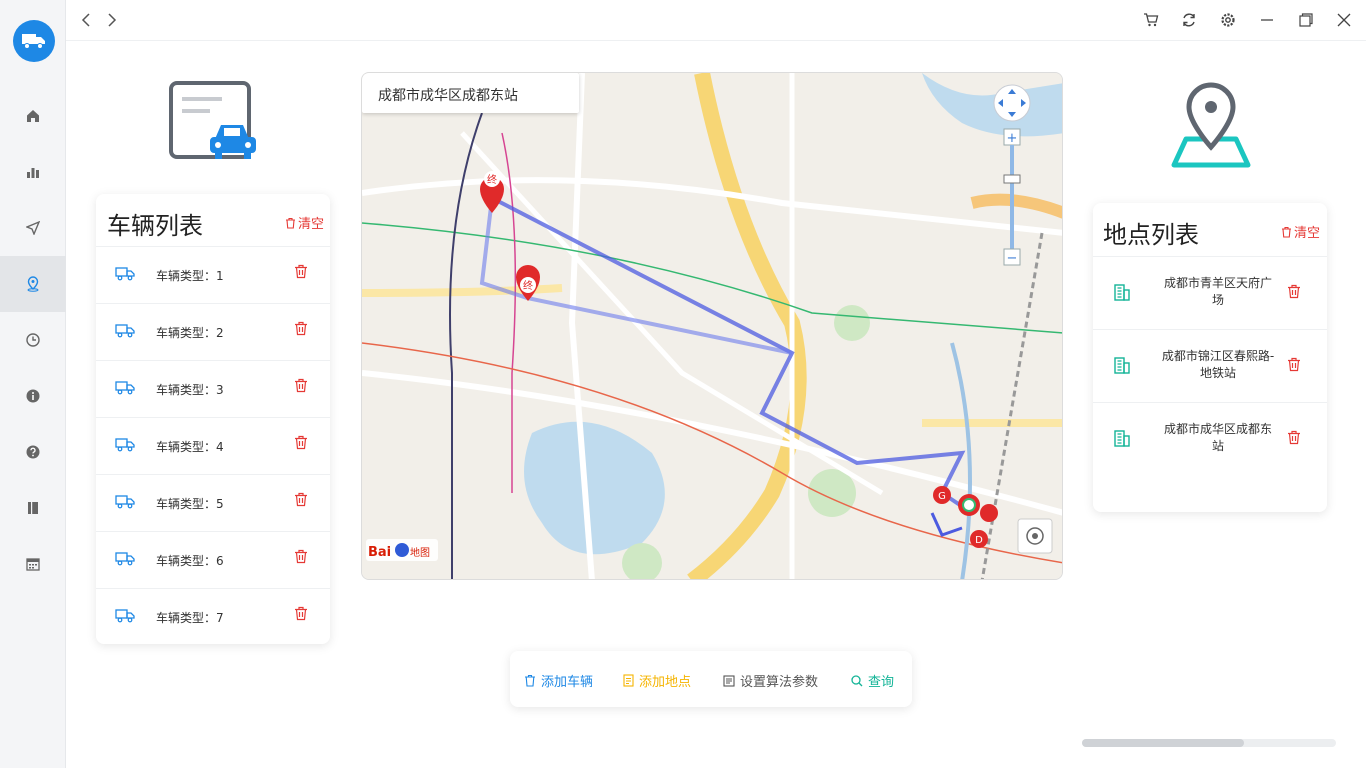  I want to click on location-name-line2: 场, so click(1217, 300).